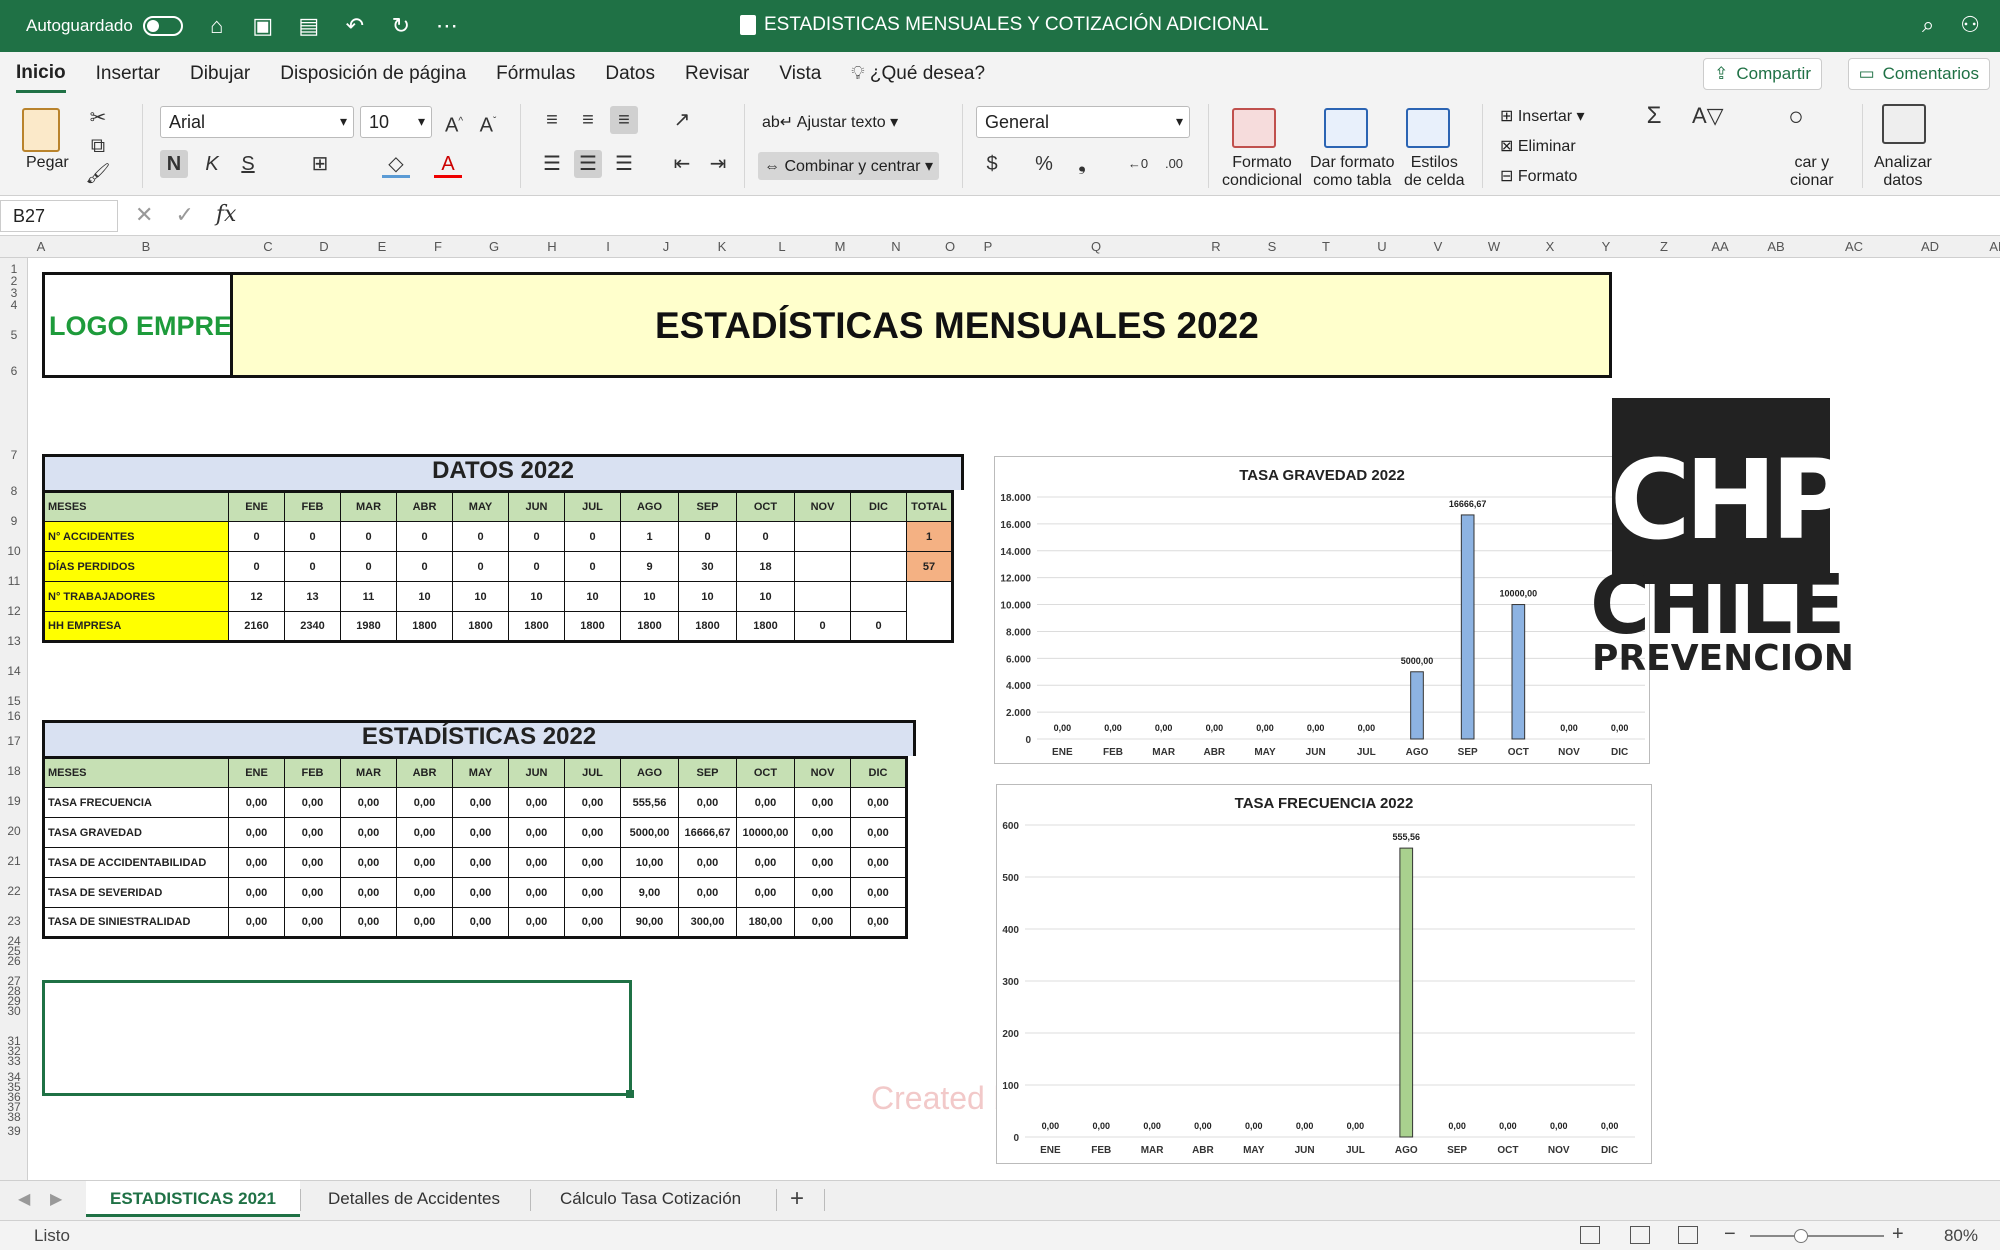 The image size is (2000, 1250). What do you see at coordinates (454, 122) in the screenshot?
I see `increase-font-icon: A^` at bounding box center [454, 122].